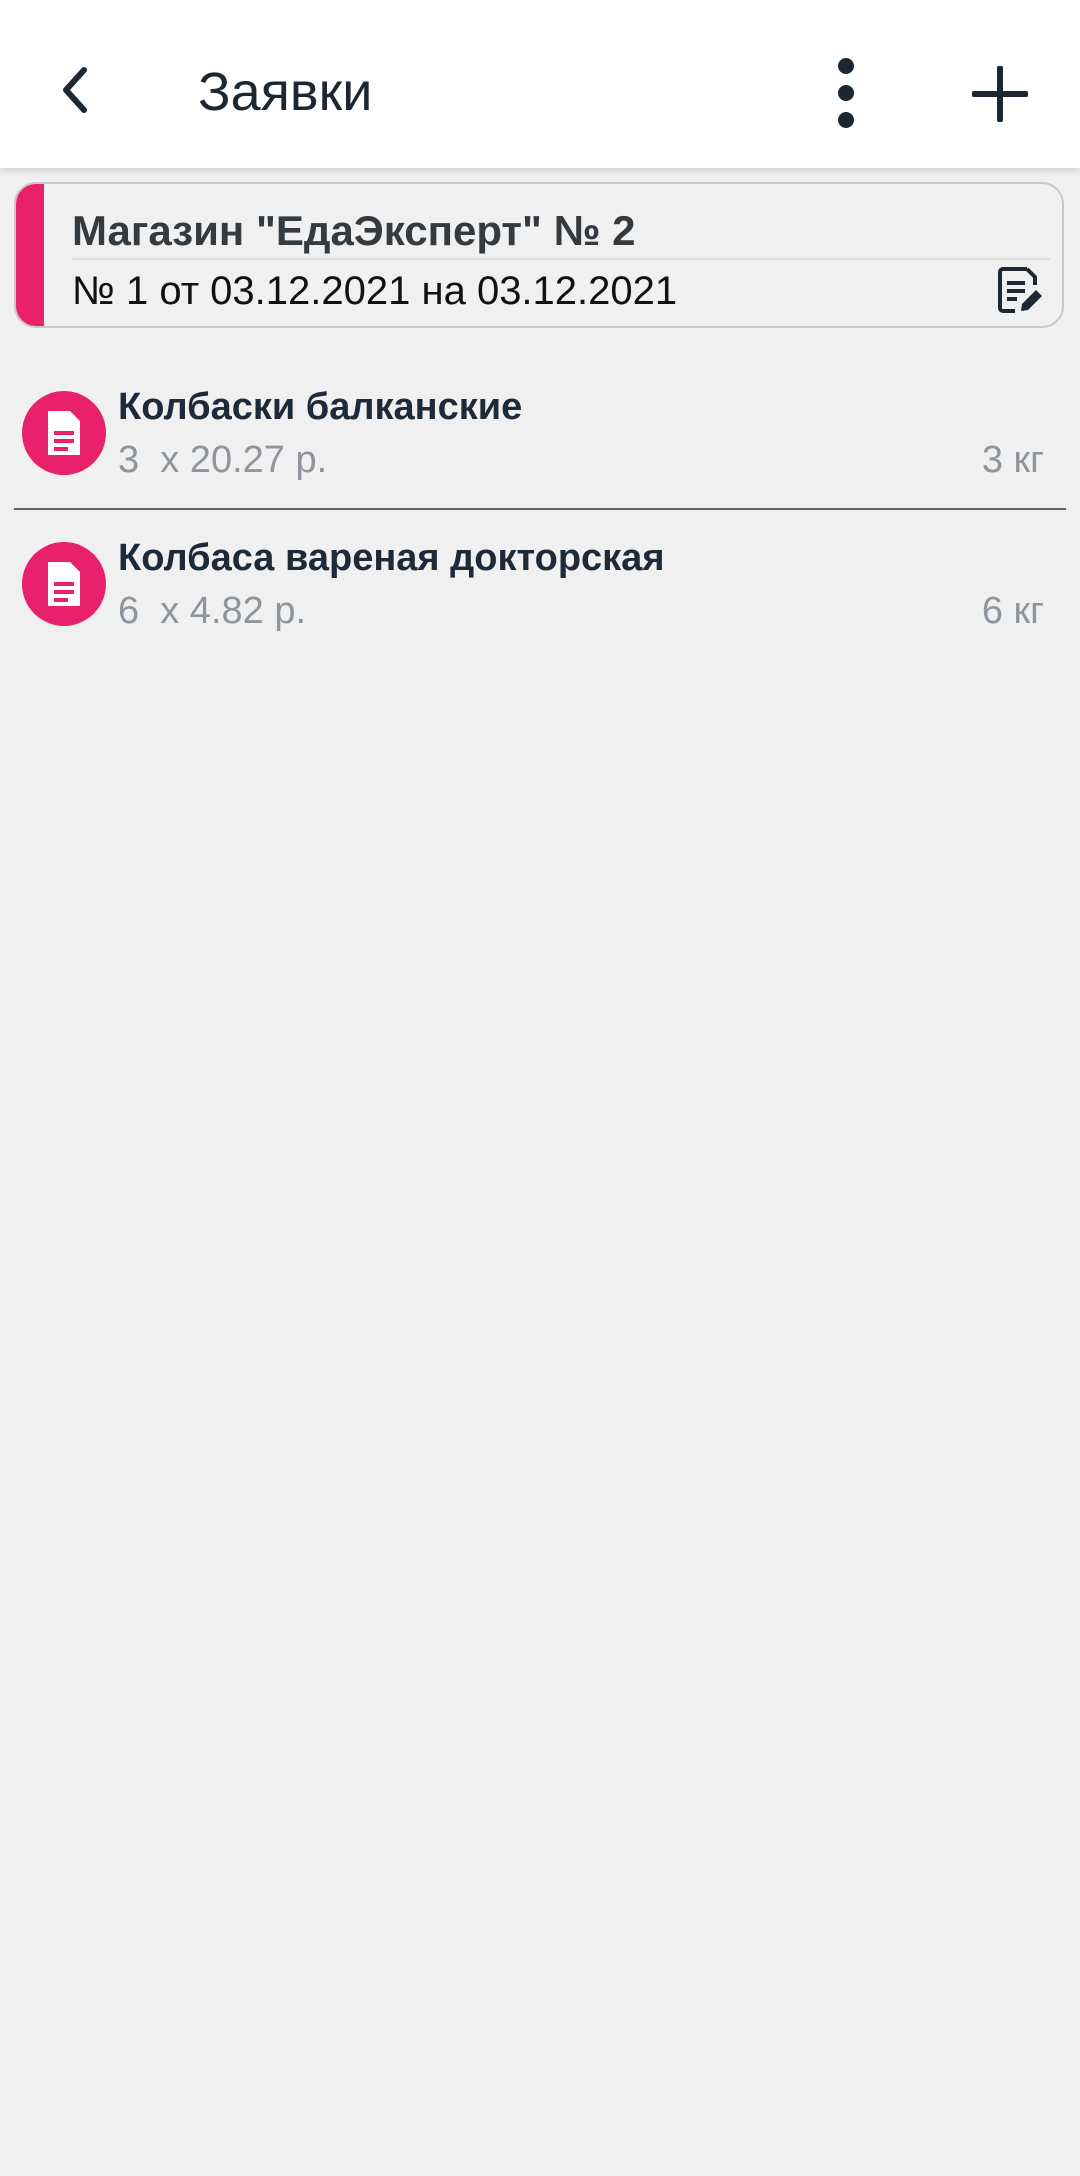  Describe the element at coordinates (540, 84) in the screenshot. I see `app-bar: Заявки` at that location.